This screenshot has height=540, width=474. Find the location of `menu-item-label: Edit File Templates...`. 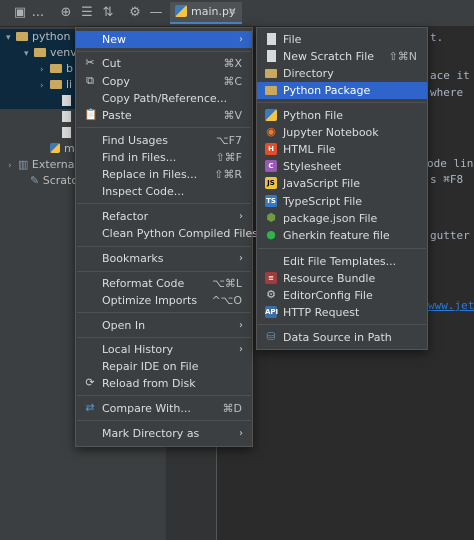

menu-item-label: Edit File Templates... is located at coordinates (340, 261).